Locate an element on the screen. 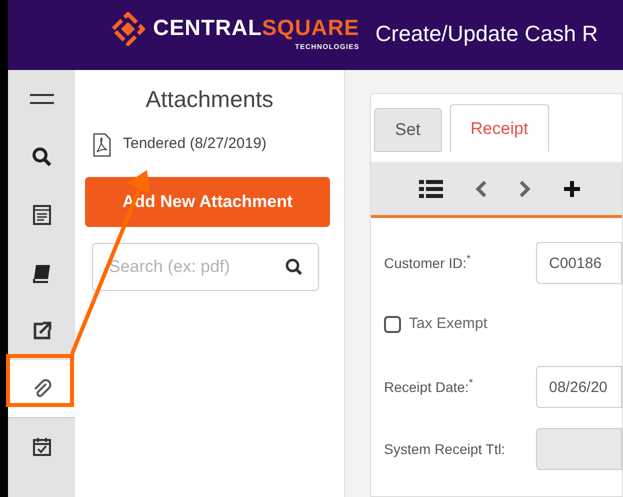  plus-icon is located at coordinates (572, 189).